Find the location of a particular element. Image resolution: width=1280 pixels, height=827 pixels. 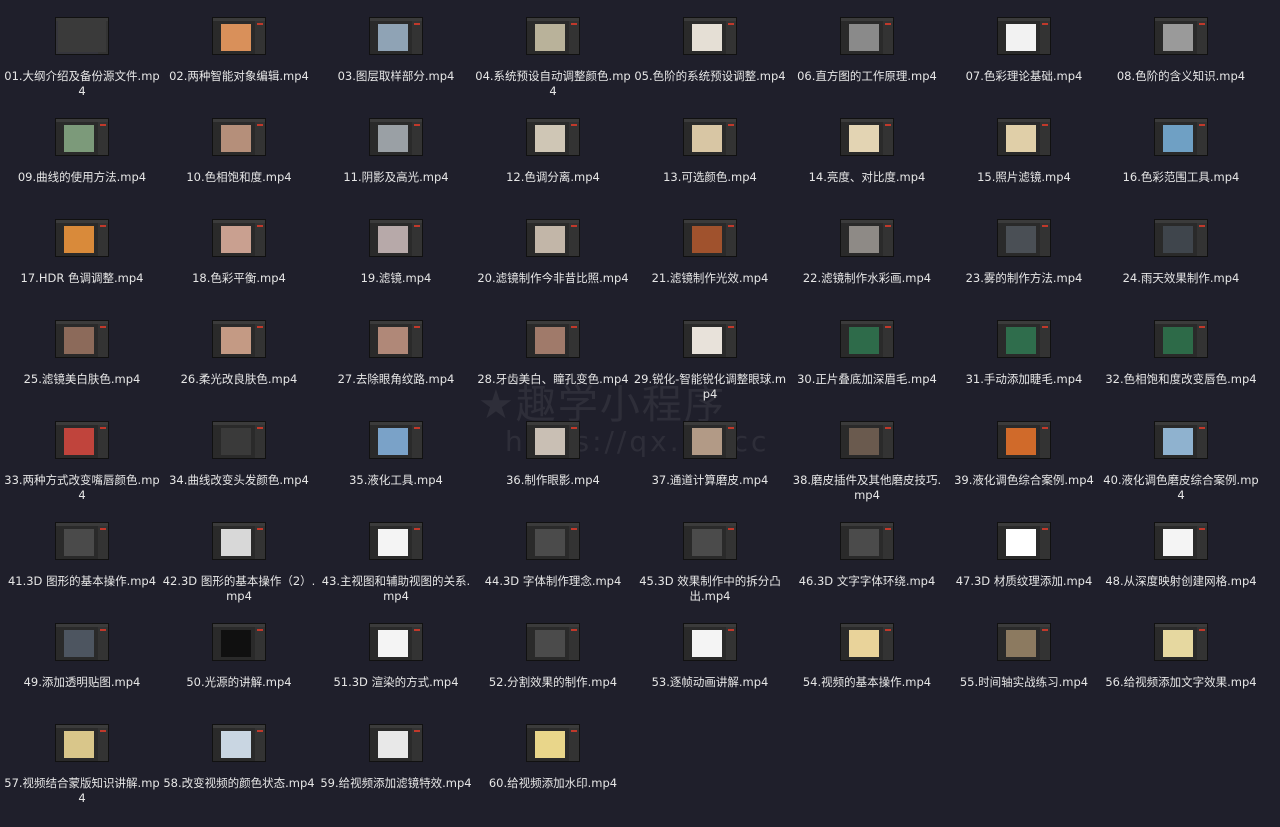

file-item: 04.系统预设自动调整颜色.mp4 is located at coordinates (553, 65).